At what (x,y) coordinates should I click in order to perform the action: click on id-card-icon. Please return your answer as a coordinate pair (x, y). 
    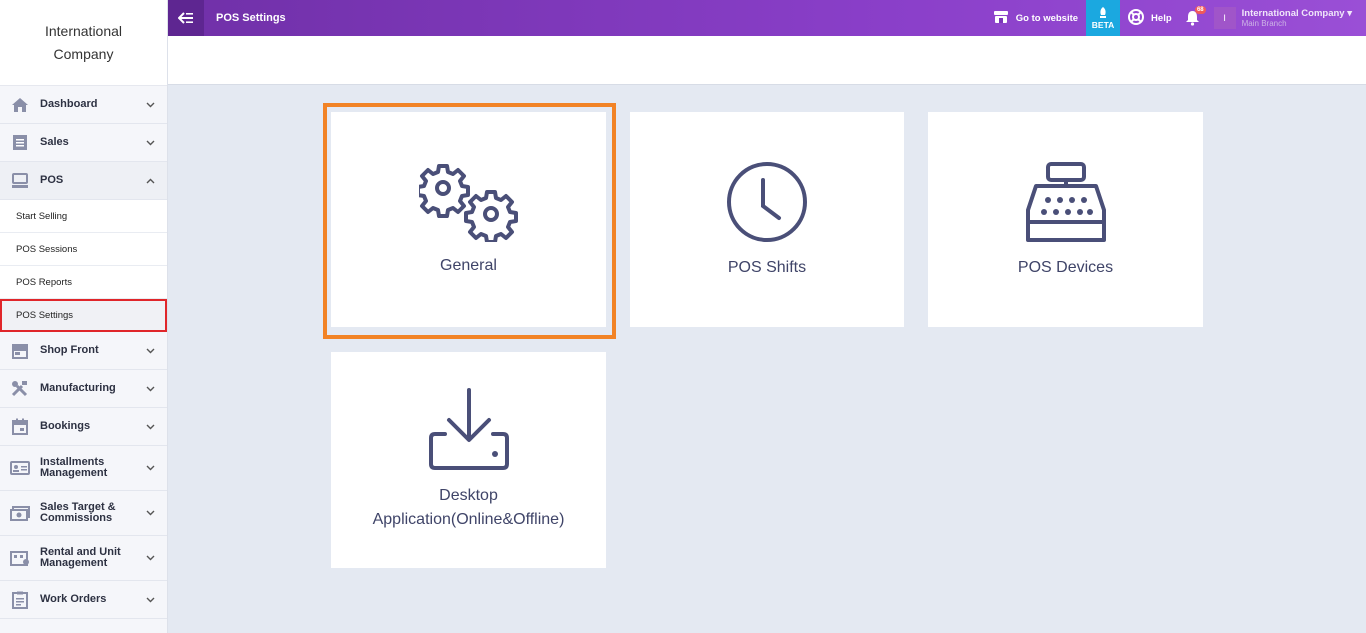
    Looking at the image, I should click on (20, 468).